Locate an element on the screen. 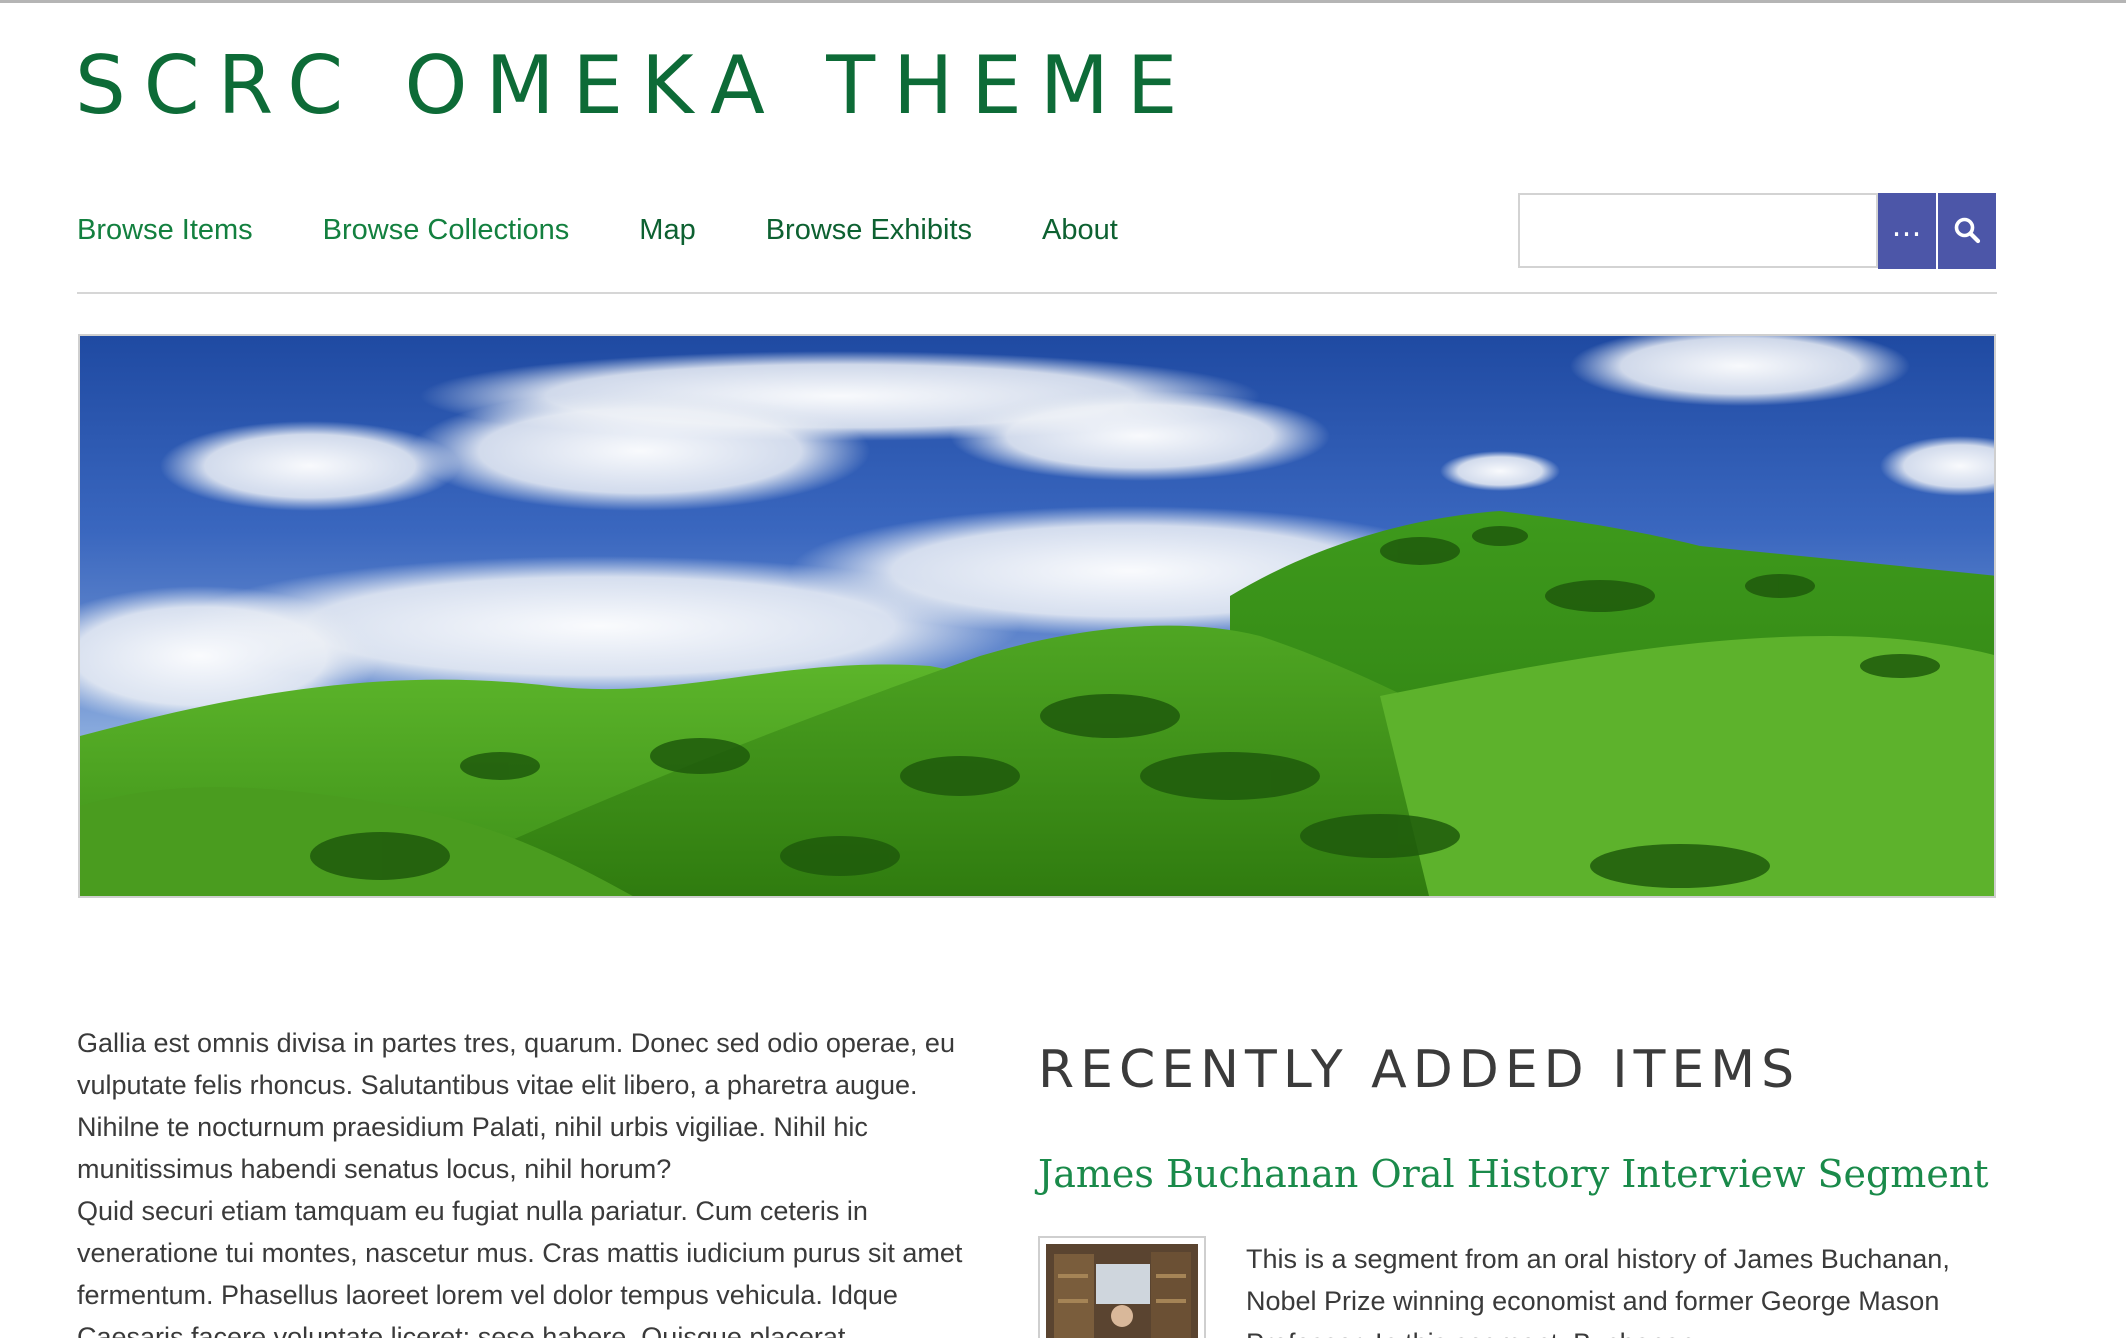 The image size is (2126, 1338). recently-added-heading: RECENTLY ADDED ITEMS is located at coordinates (1419, 1070).